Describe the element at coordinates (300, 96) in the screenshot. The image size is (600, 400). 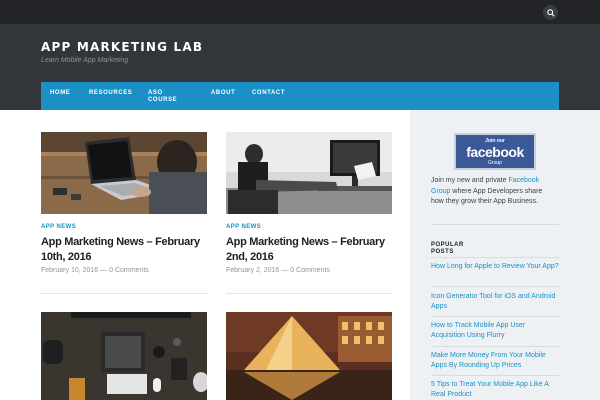
I see `main-nav: HOME RESOURCES ASO COURSE ABOUT CONTACT` at that location.